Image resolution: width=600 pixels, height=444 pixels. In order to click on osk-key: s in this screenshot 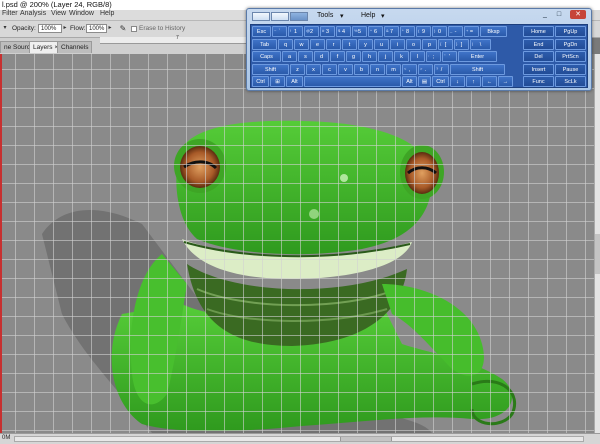, I will do `click(305, 56)`.